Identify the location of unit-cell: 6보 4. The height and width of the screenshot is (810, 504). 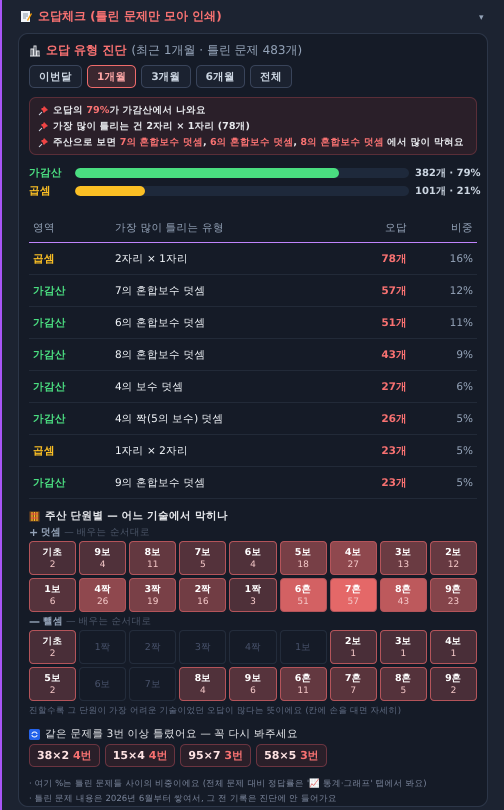
(253, 558).